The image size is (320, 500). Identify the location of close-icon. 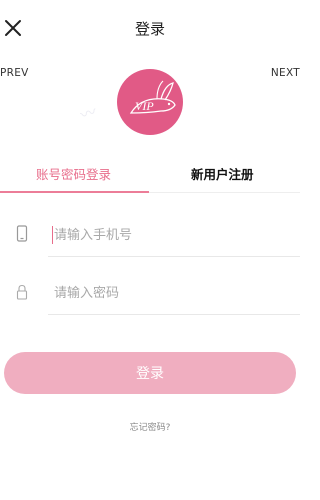
(13, 28).